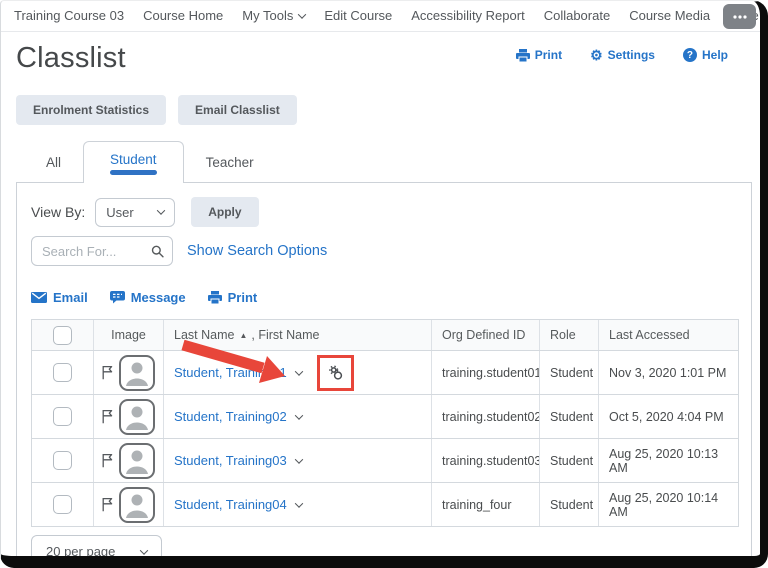 The image size is (768, 568). Describe the element at coordinates (467, 15) in the screenshot. I see `nav-accessibility-report: Accessibility Report` at that location.